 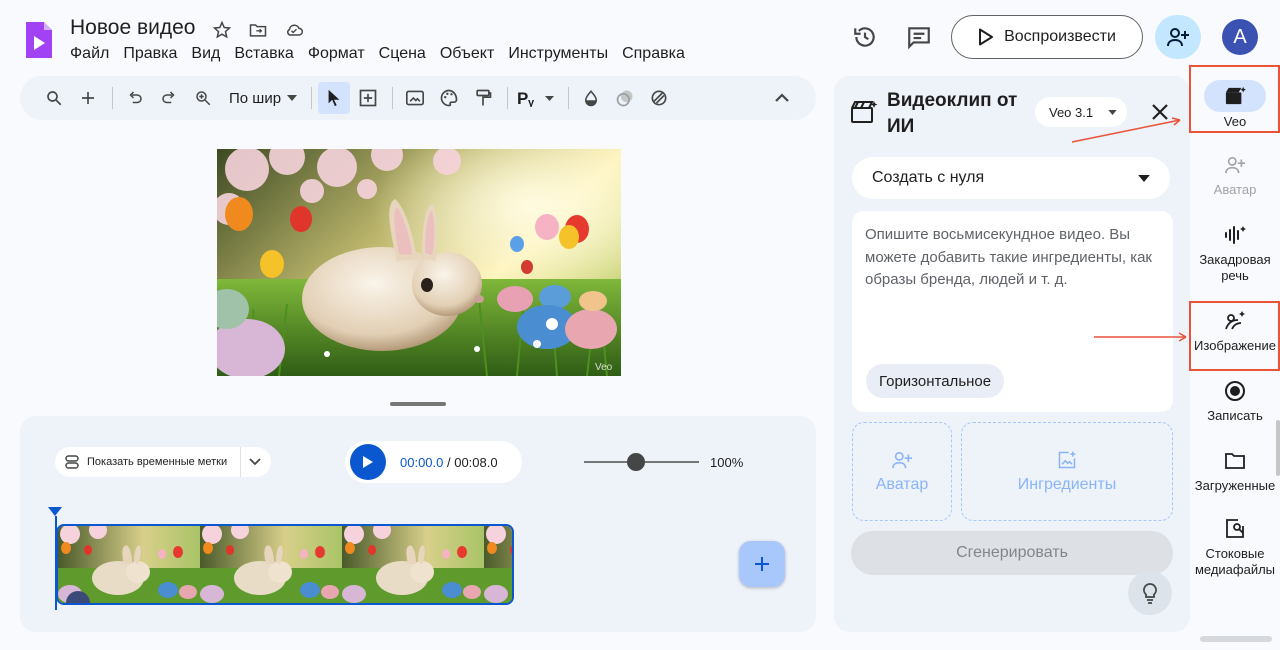 I want to click on current-time: 00:00.0, so click(x=422, y=462).